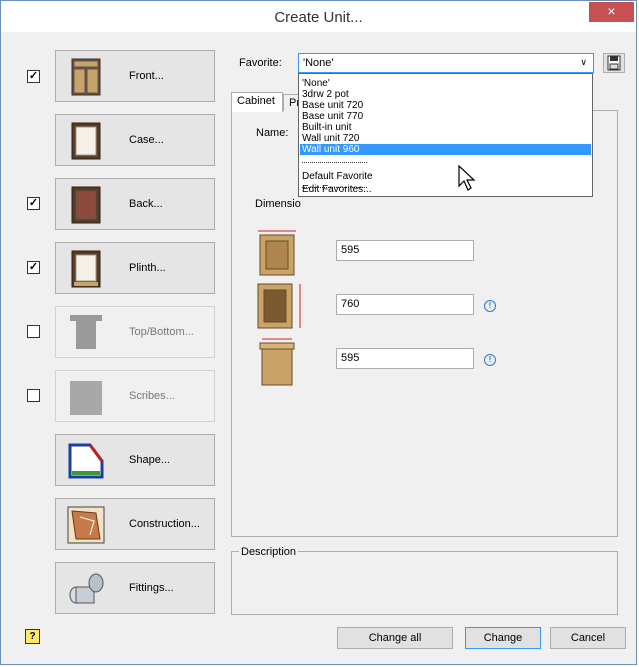 The width and height of the screenshot is (639, 667). Describe the element at coordinates (445, 138) in the screenshot. I see `favorite-option: Wall unit 720` at that location.